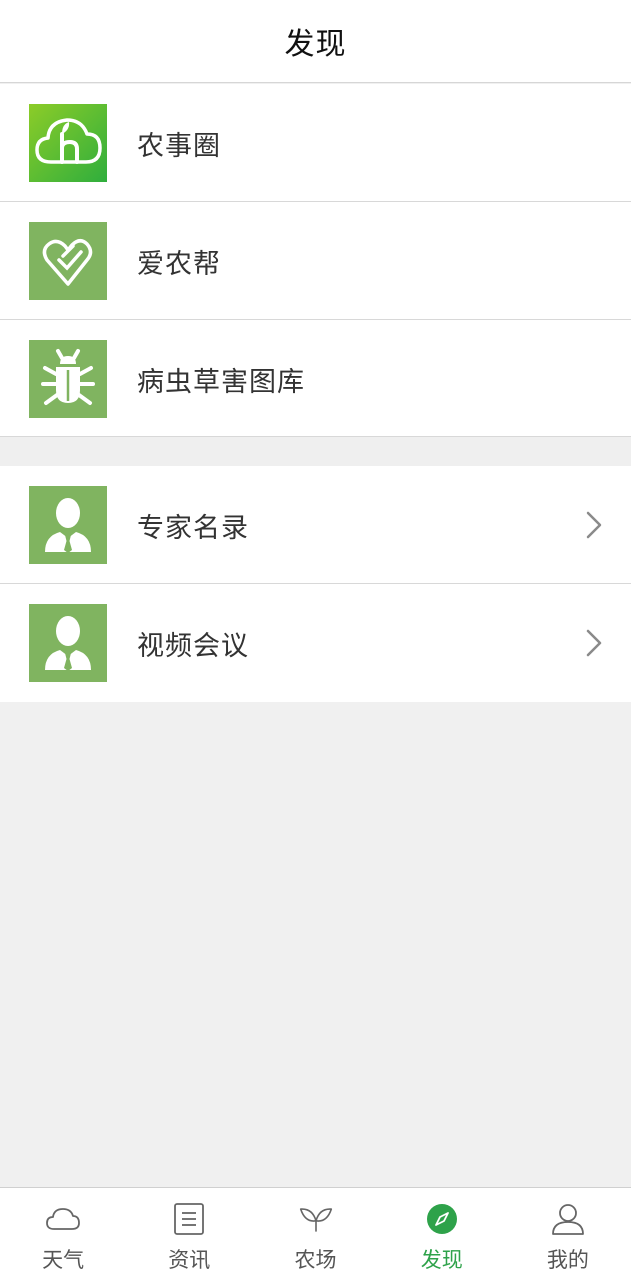 This screenshot has width=631, height=1280. I want to click on list-item-ainongbang: 爱农帮, so click(315, 261).